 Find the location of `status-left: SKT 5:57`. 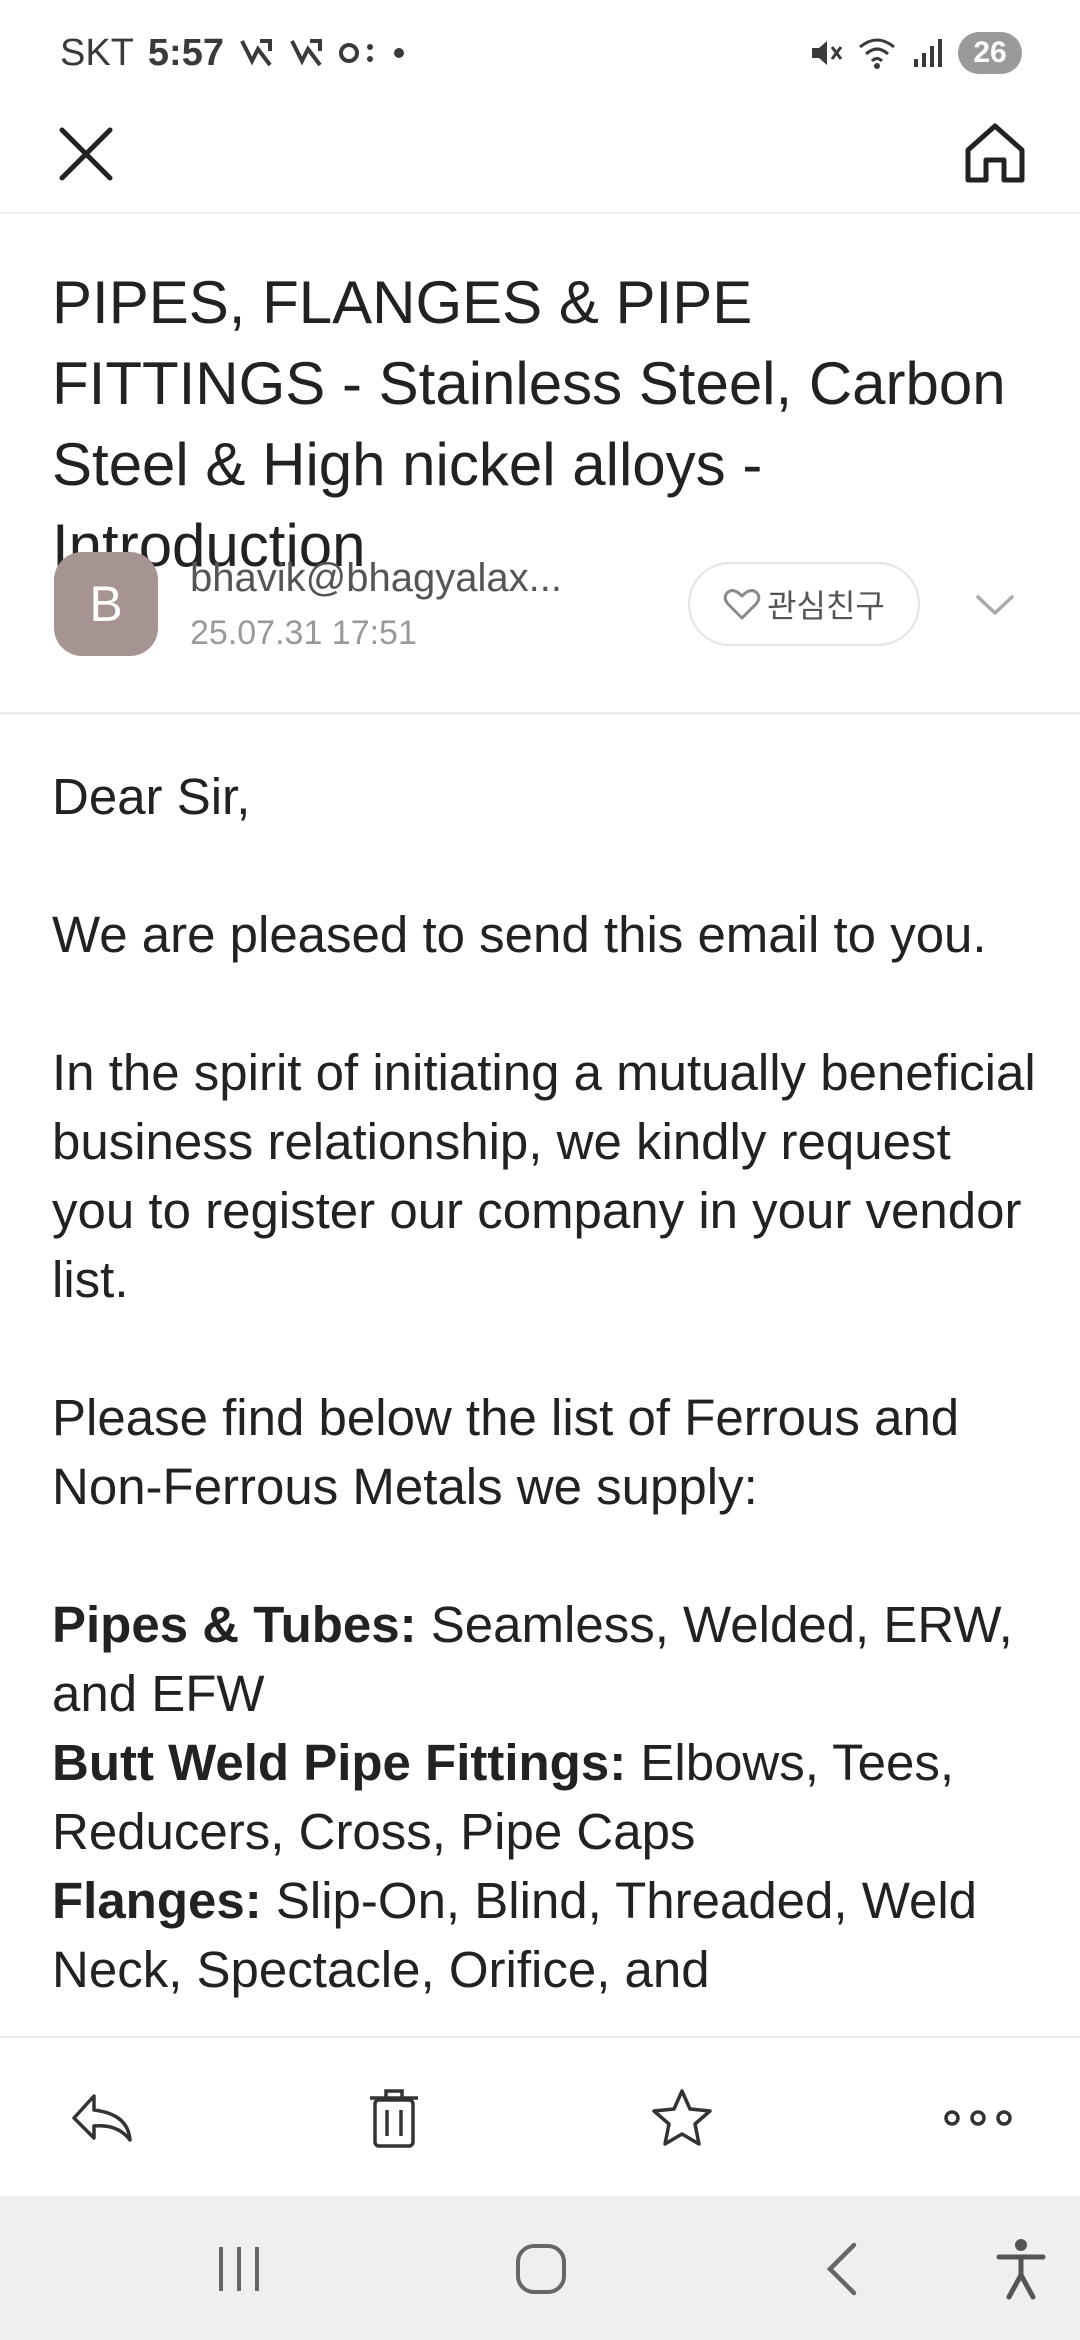

status-left: SKT 5:57 is located at coordinates (233, 53).